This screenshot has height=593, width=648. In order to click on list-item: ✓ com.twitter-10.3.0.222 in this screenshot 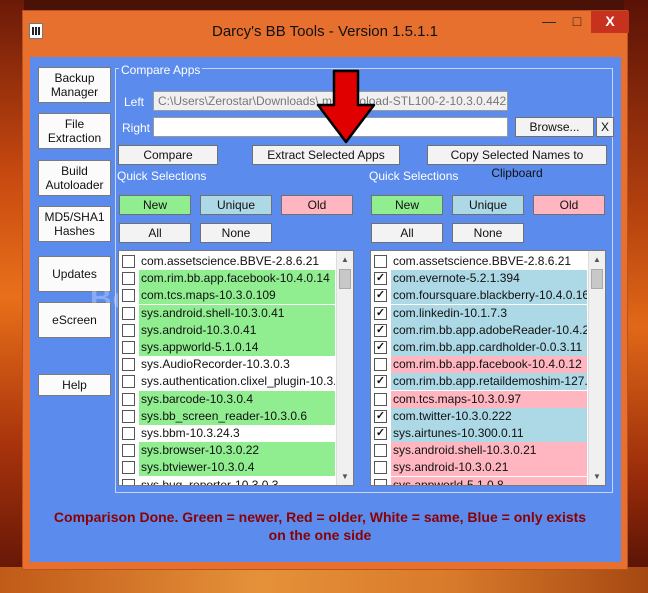, I will do `click(480, 416)`.